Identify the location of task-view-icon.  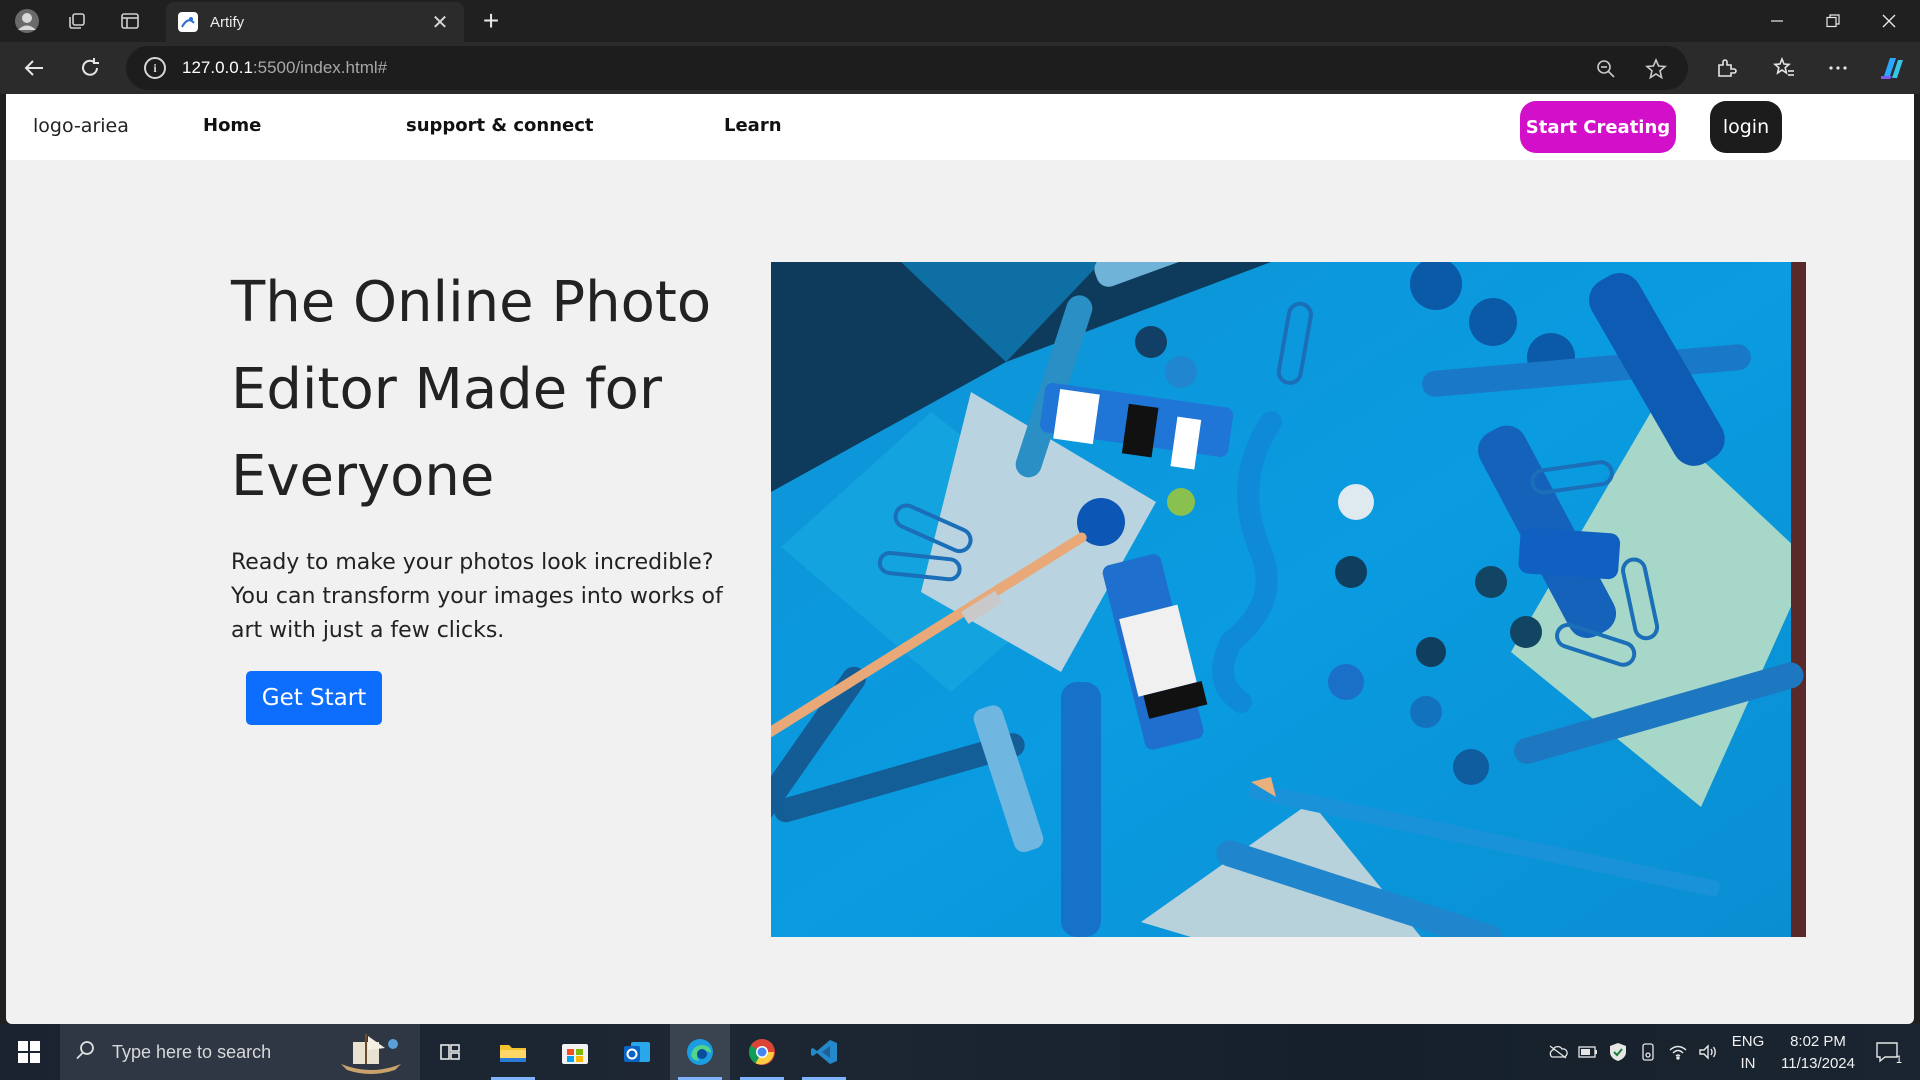
(450, 1052).